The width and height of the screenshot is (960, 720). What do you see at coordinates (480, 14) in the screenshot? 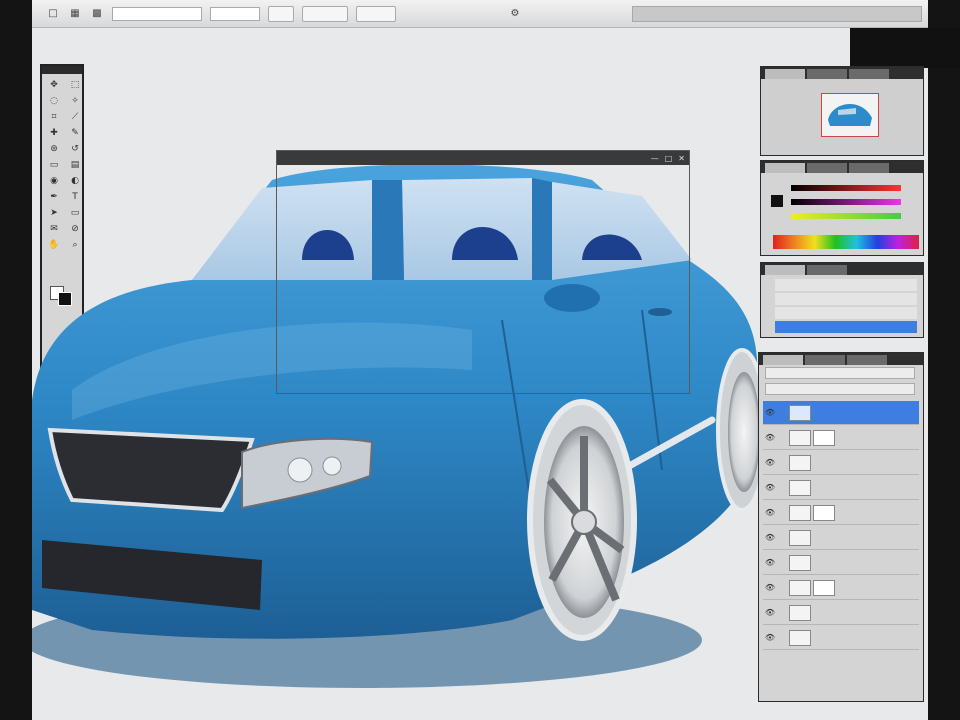
I see `options-bar: □ ▦ ▩ ⚙` at bounding box center [480, 14].